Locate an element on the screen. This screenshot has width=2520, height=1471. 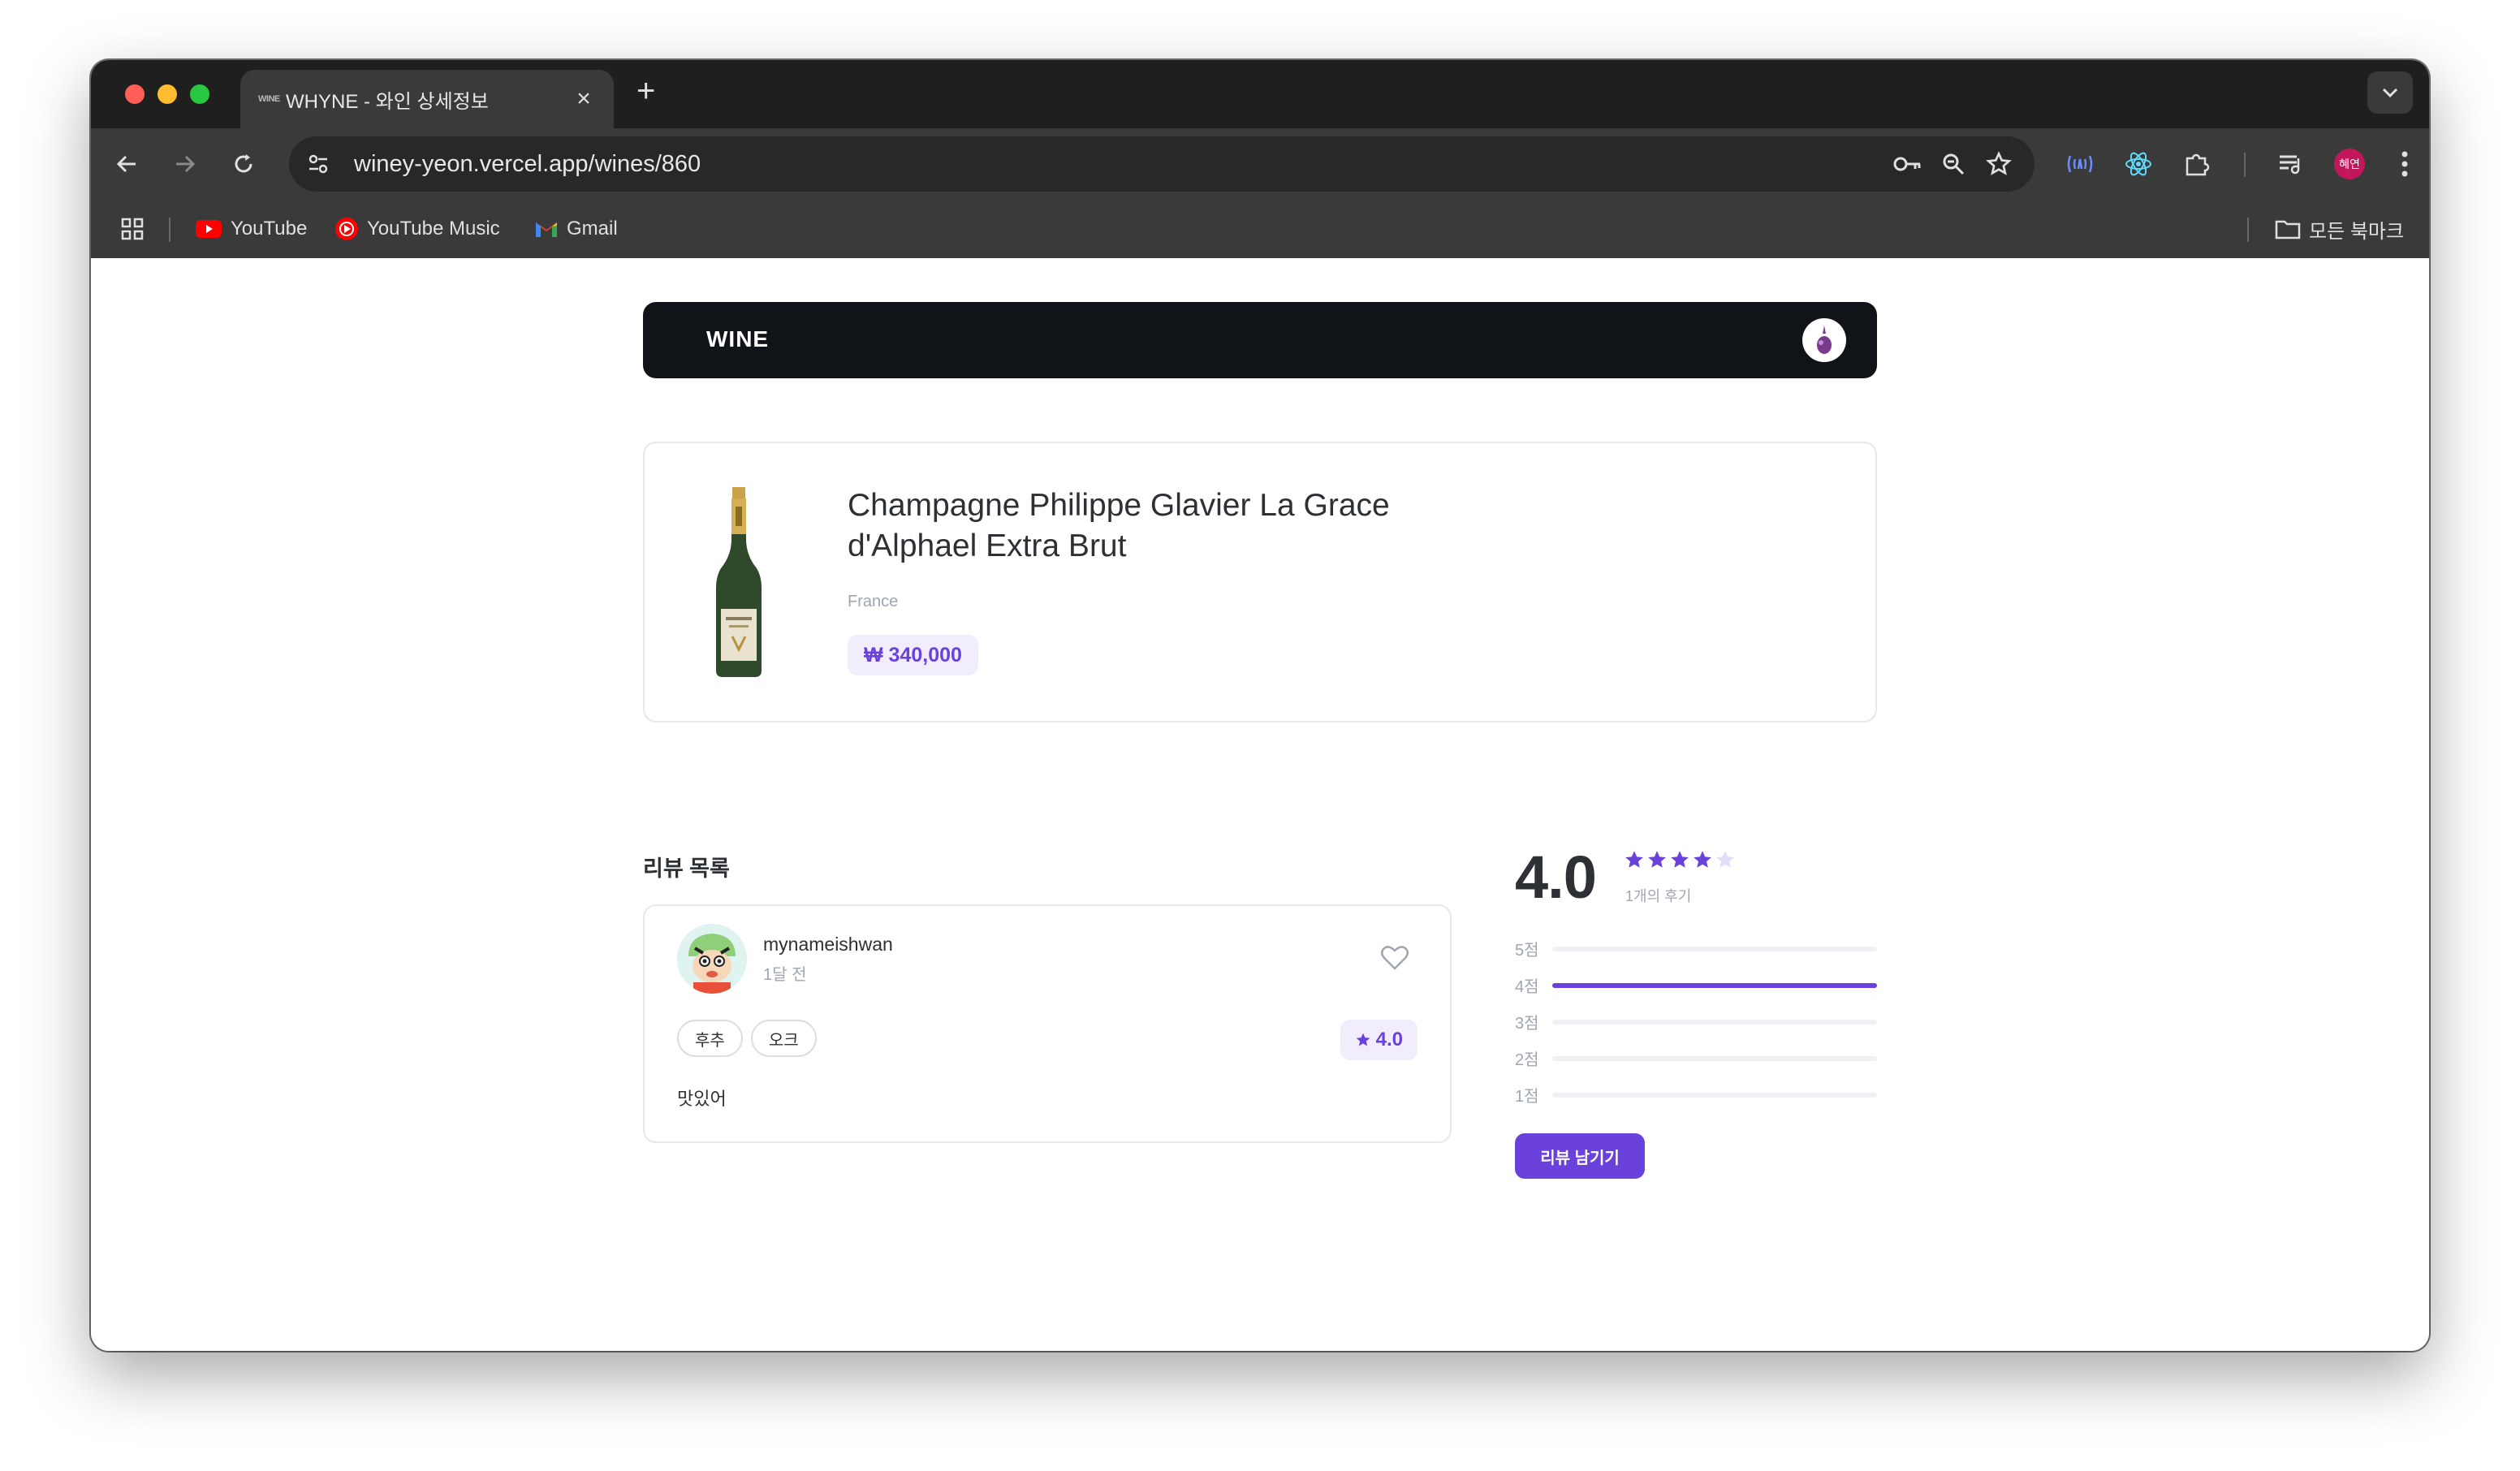
review-count: 1개의 후기 is located at coordinates (1658, 896).